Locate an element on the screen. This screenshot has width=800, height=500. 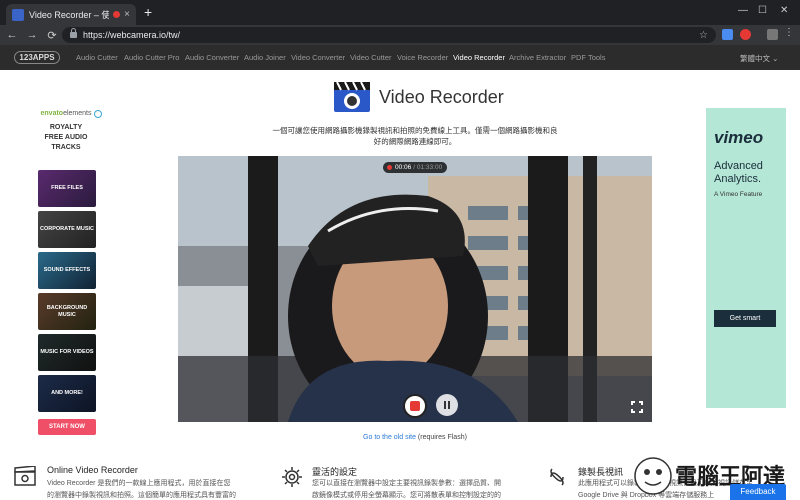
cast-icon is located at coordinates (772, 34).